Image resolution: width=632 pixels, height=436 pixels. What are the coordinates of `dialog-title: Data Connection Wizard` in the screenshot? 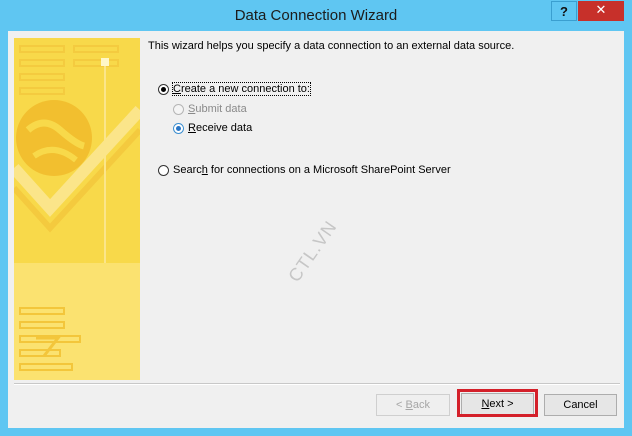 It's located at (316, 15).